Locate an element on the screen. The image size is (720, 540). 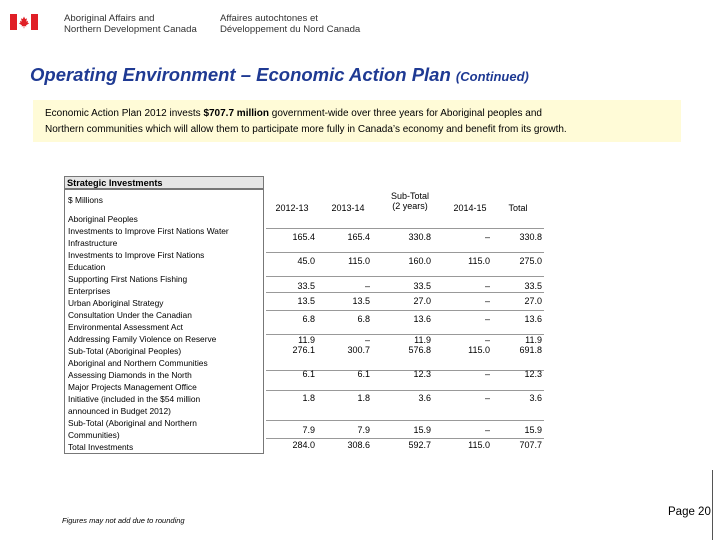
row-label: announced in Budget 2012) is located at coordinates (119, 411).